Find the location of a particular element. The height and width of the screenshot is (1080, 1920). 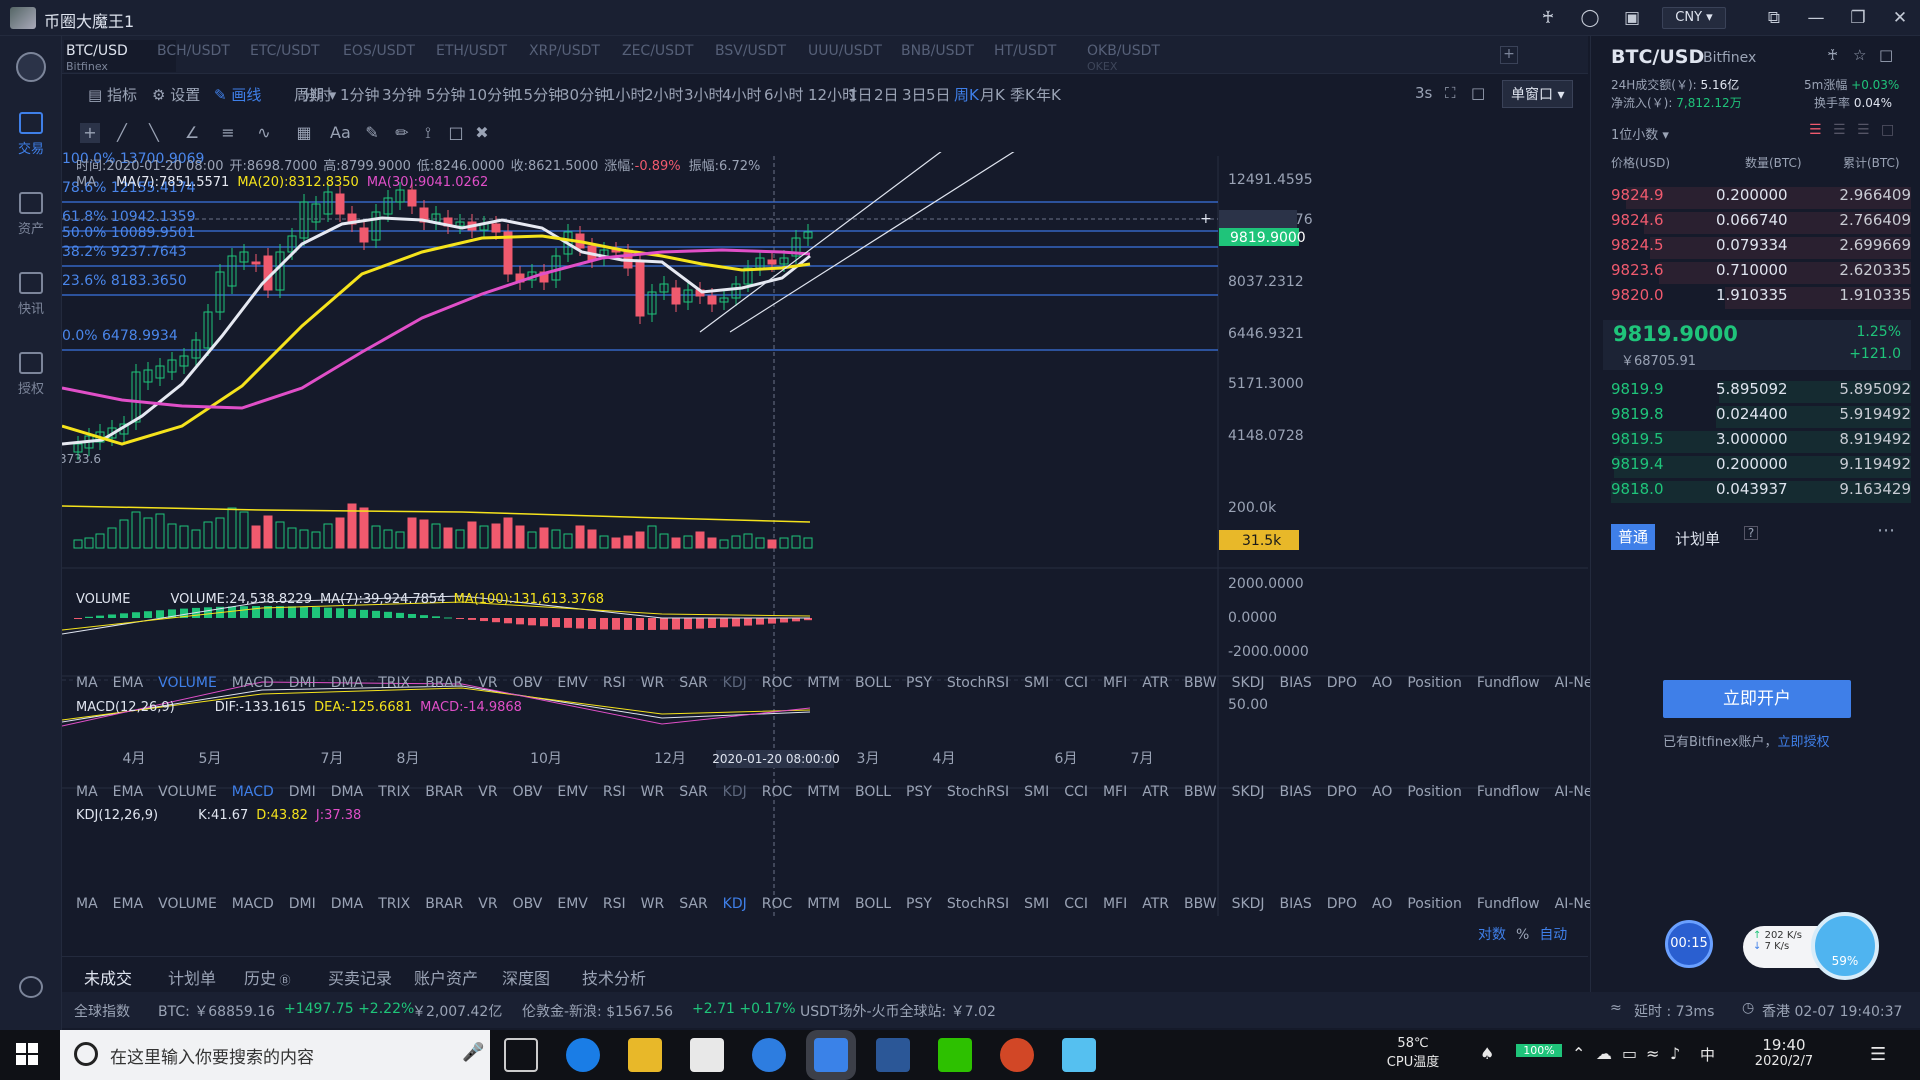

add-tab-button: + is located at coordinates (1509, 55).